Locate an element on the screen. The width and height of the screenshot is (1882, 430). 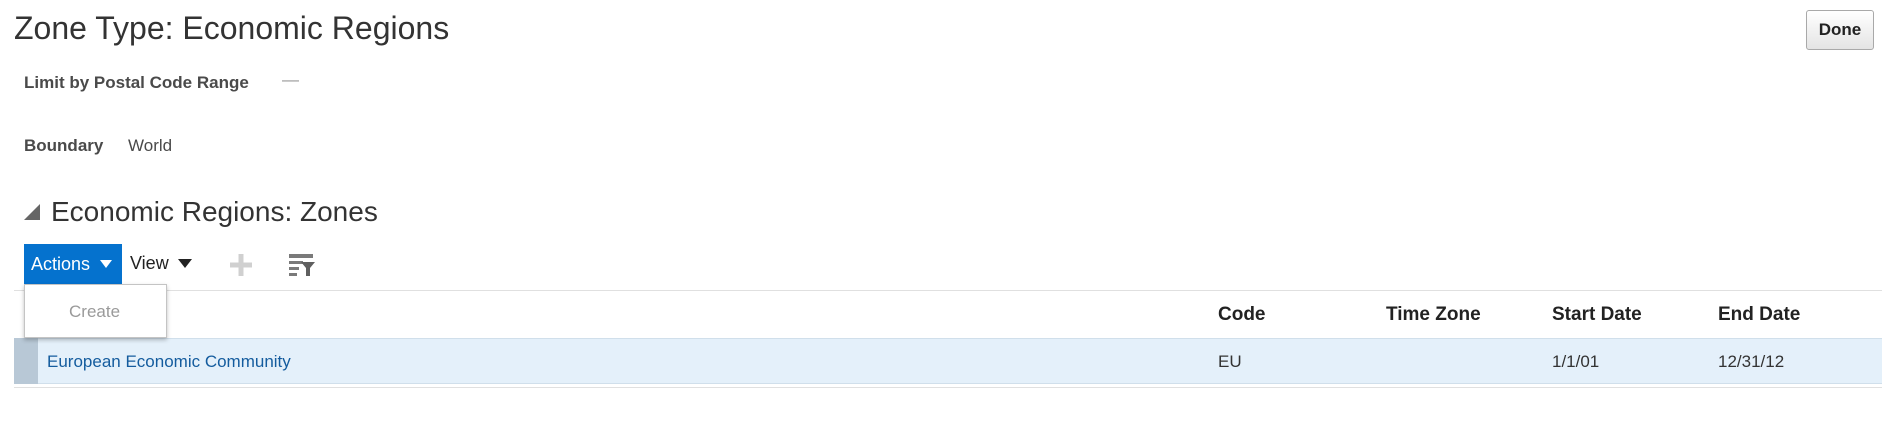
boundary-label: Boundary is located at coordinates (64, 145).